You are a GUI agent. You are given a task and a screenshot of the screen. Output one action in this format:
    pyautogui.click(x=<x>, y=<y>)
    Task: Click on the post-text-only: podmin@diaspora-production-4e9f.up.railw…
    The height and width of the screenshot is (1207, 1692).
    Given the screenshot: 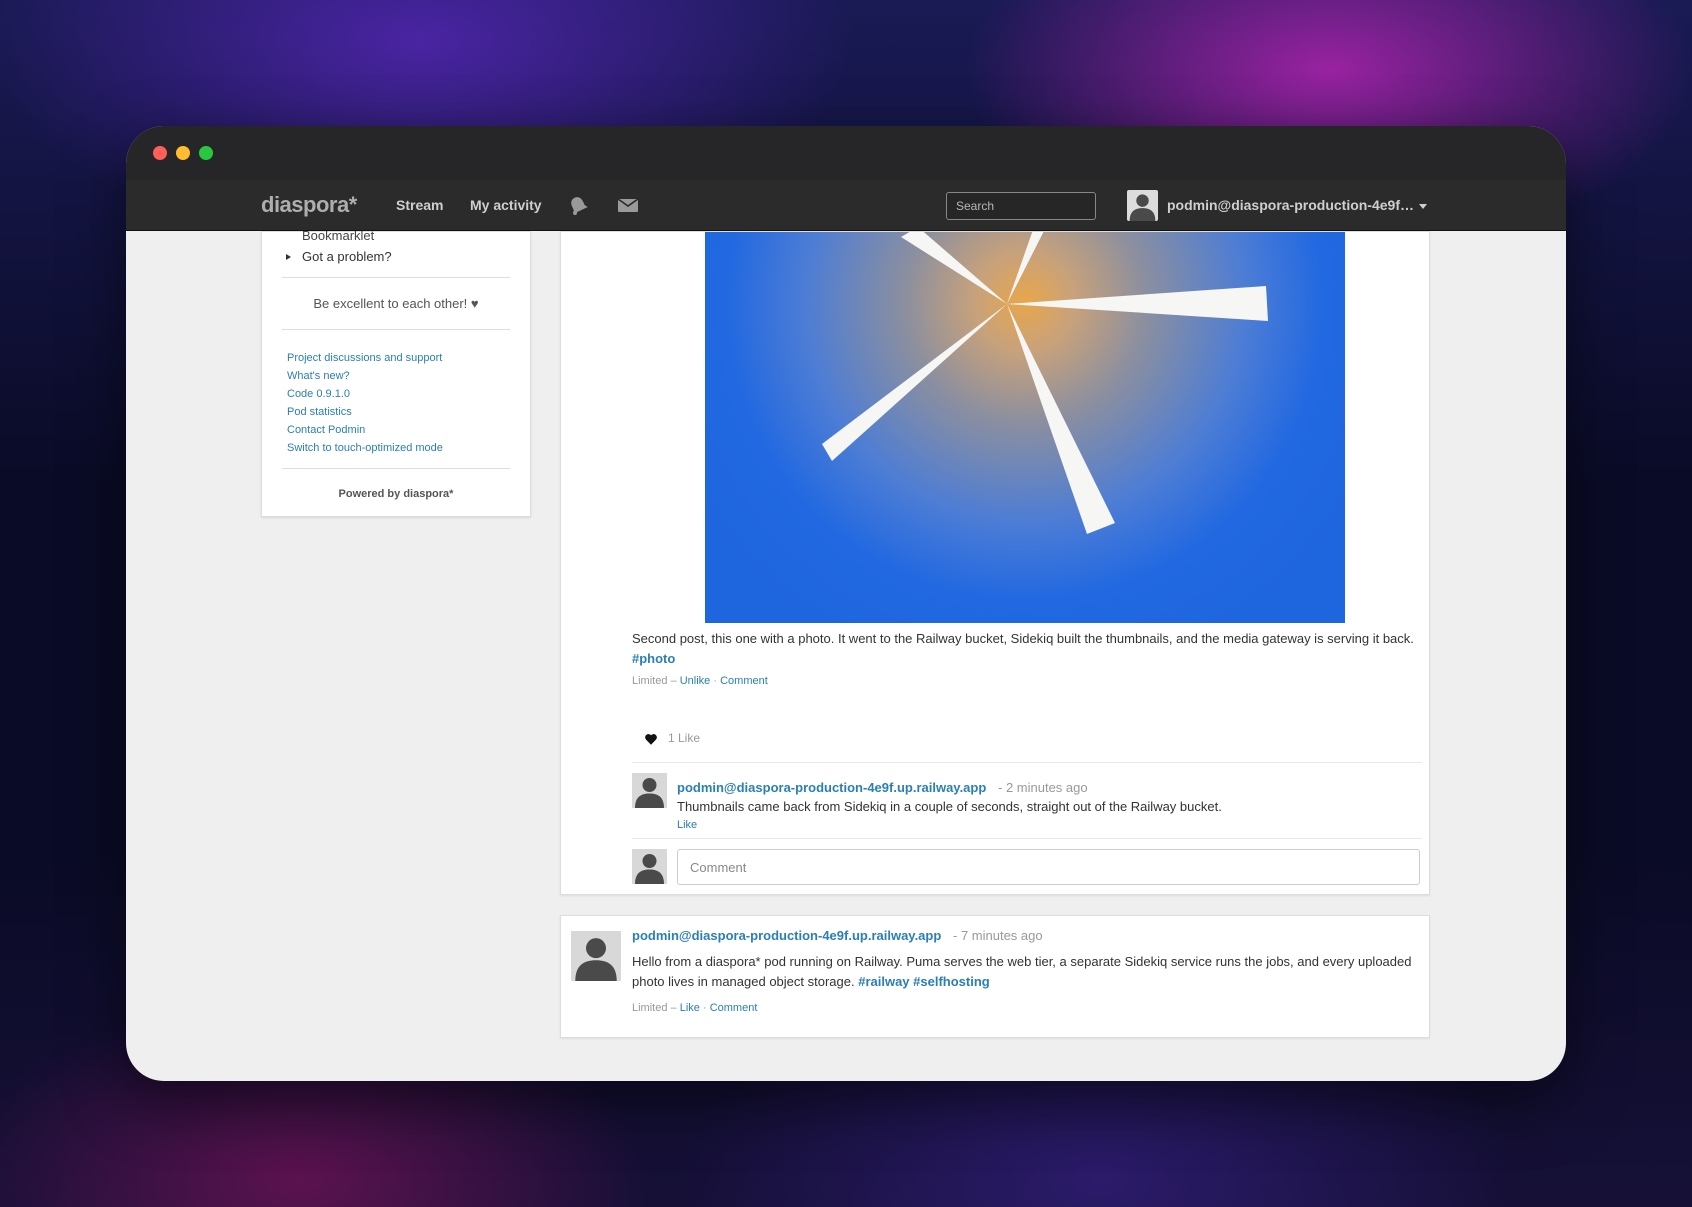 What is the action you would take?
    pyautogui.click(x=995, y=976)
    